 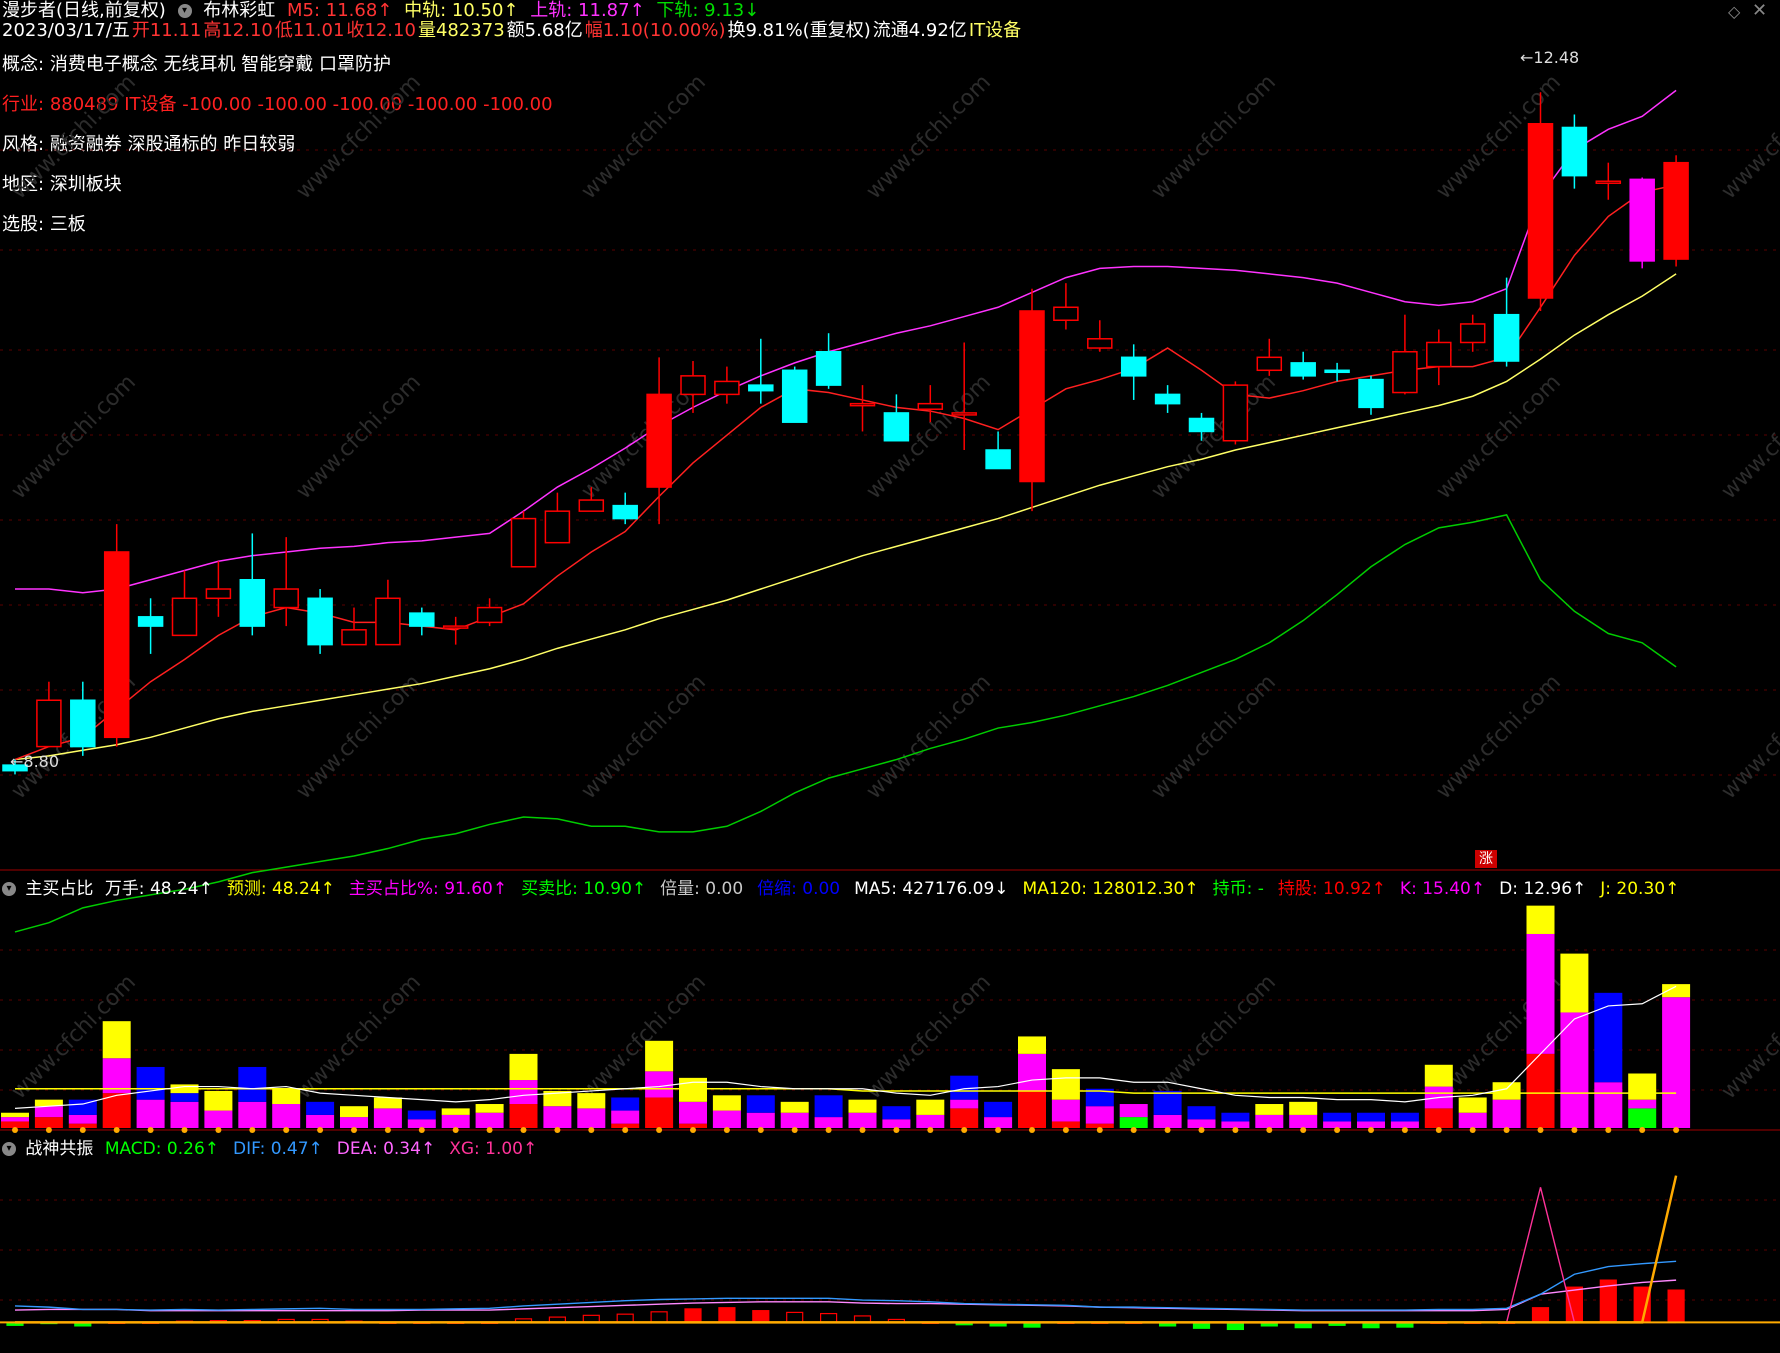 What do you see at coordinates (59, 1149) in the screenshot?
I see `pane3-name: 战神共振` at bounding box center [59, 1149].